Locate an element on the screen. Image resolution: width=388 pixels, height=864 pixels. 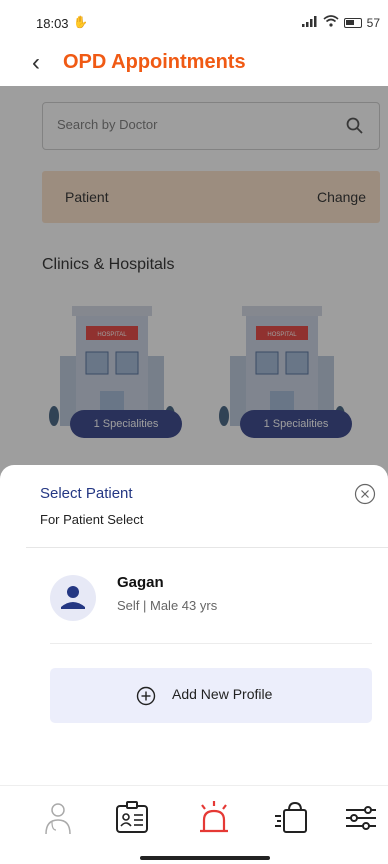
nav-doctor is located at coordinates (58, 818).